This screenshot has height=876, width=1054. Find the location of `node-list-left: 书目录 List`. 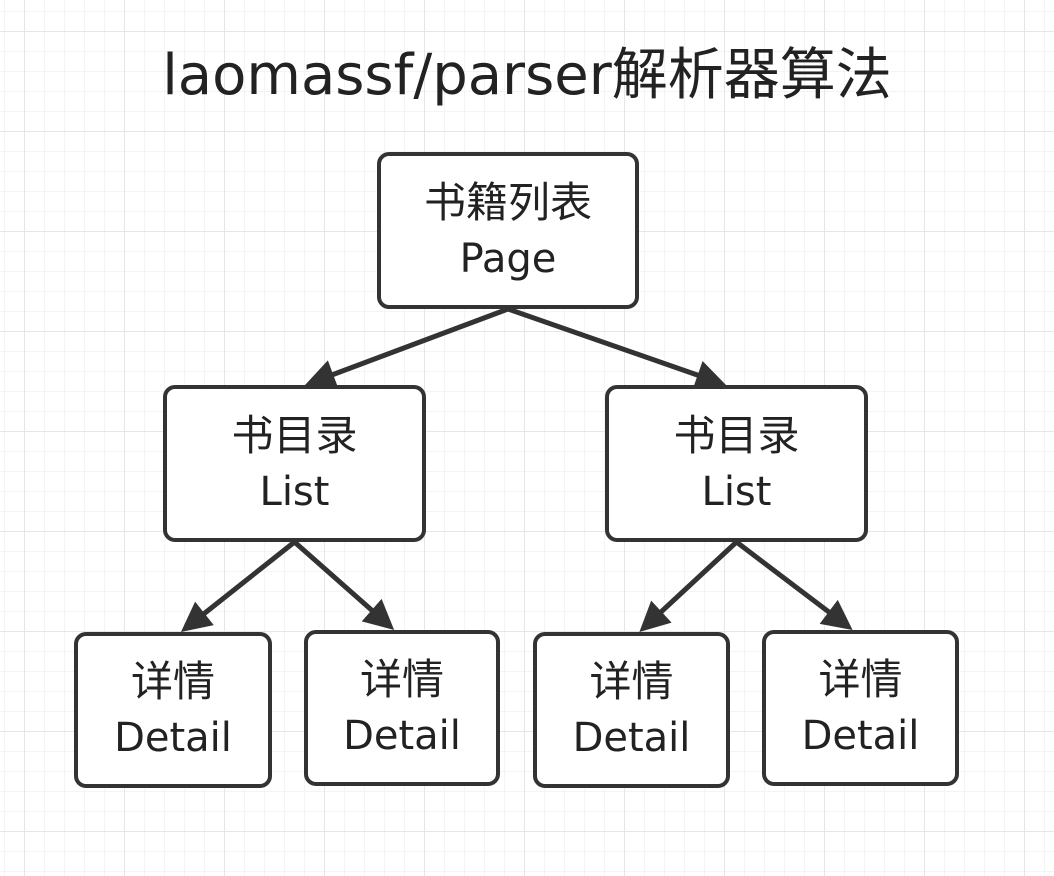

node-list-left: 书目录 List is located at coordinates (294, 463).